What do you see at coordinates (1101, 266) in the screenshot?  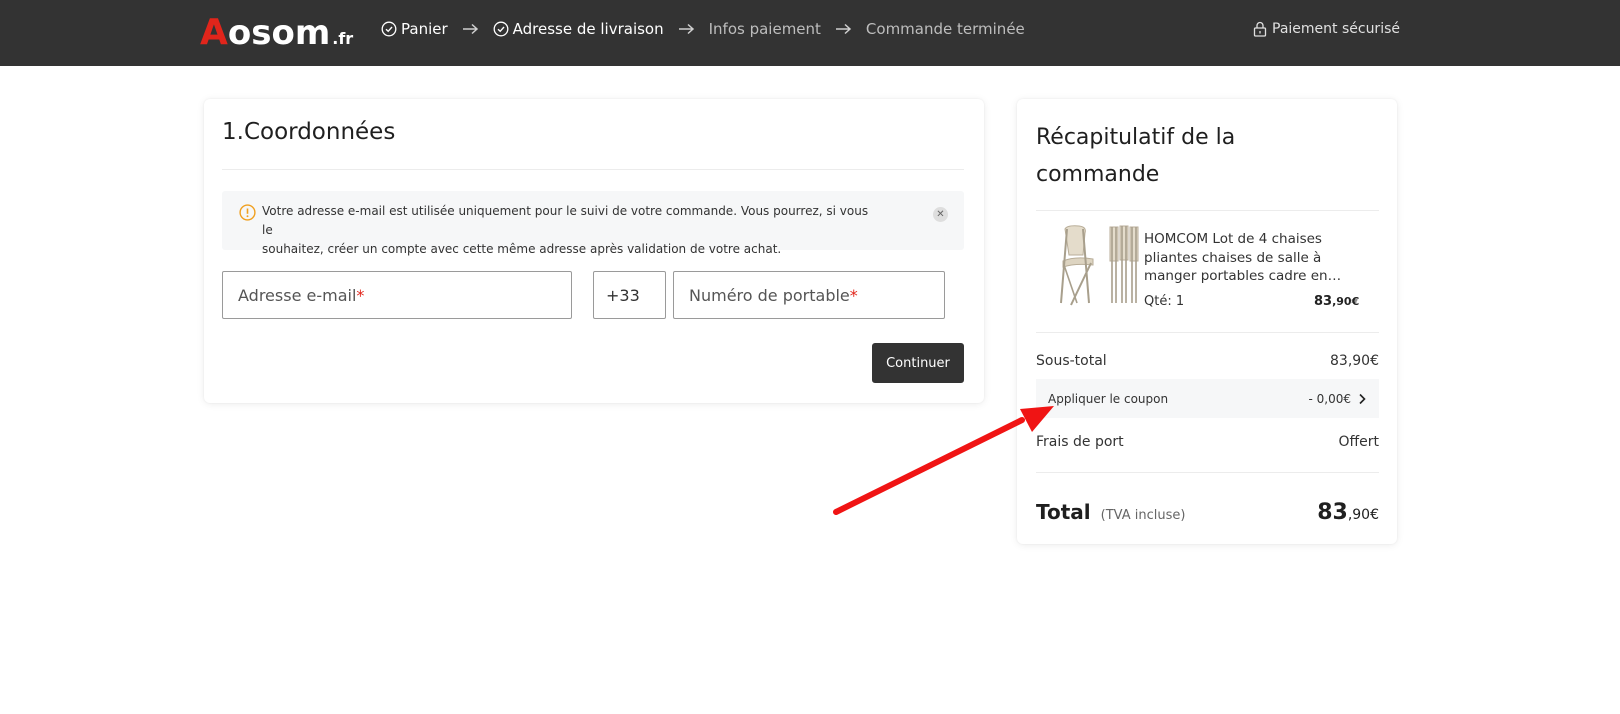 I see `product-image` at bounding box center [1101, 266].